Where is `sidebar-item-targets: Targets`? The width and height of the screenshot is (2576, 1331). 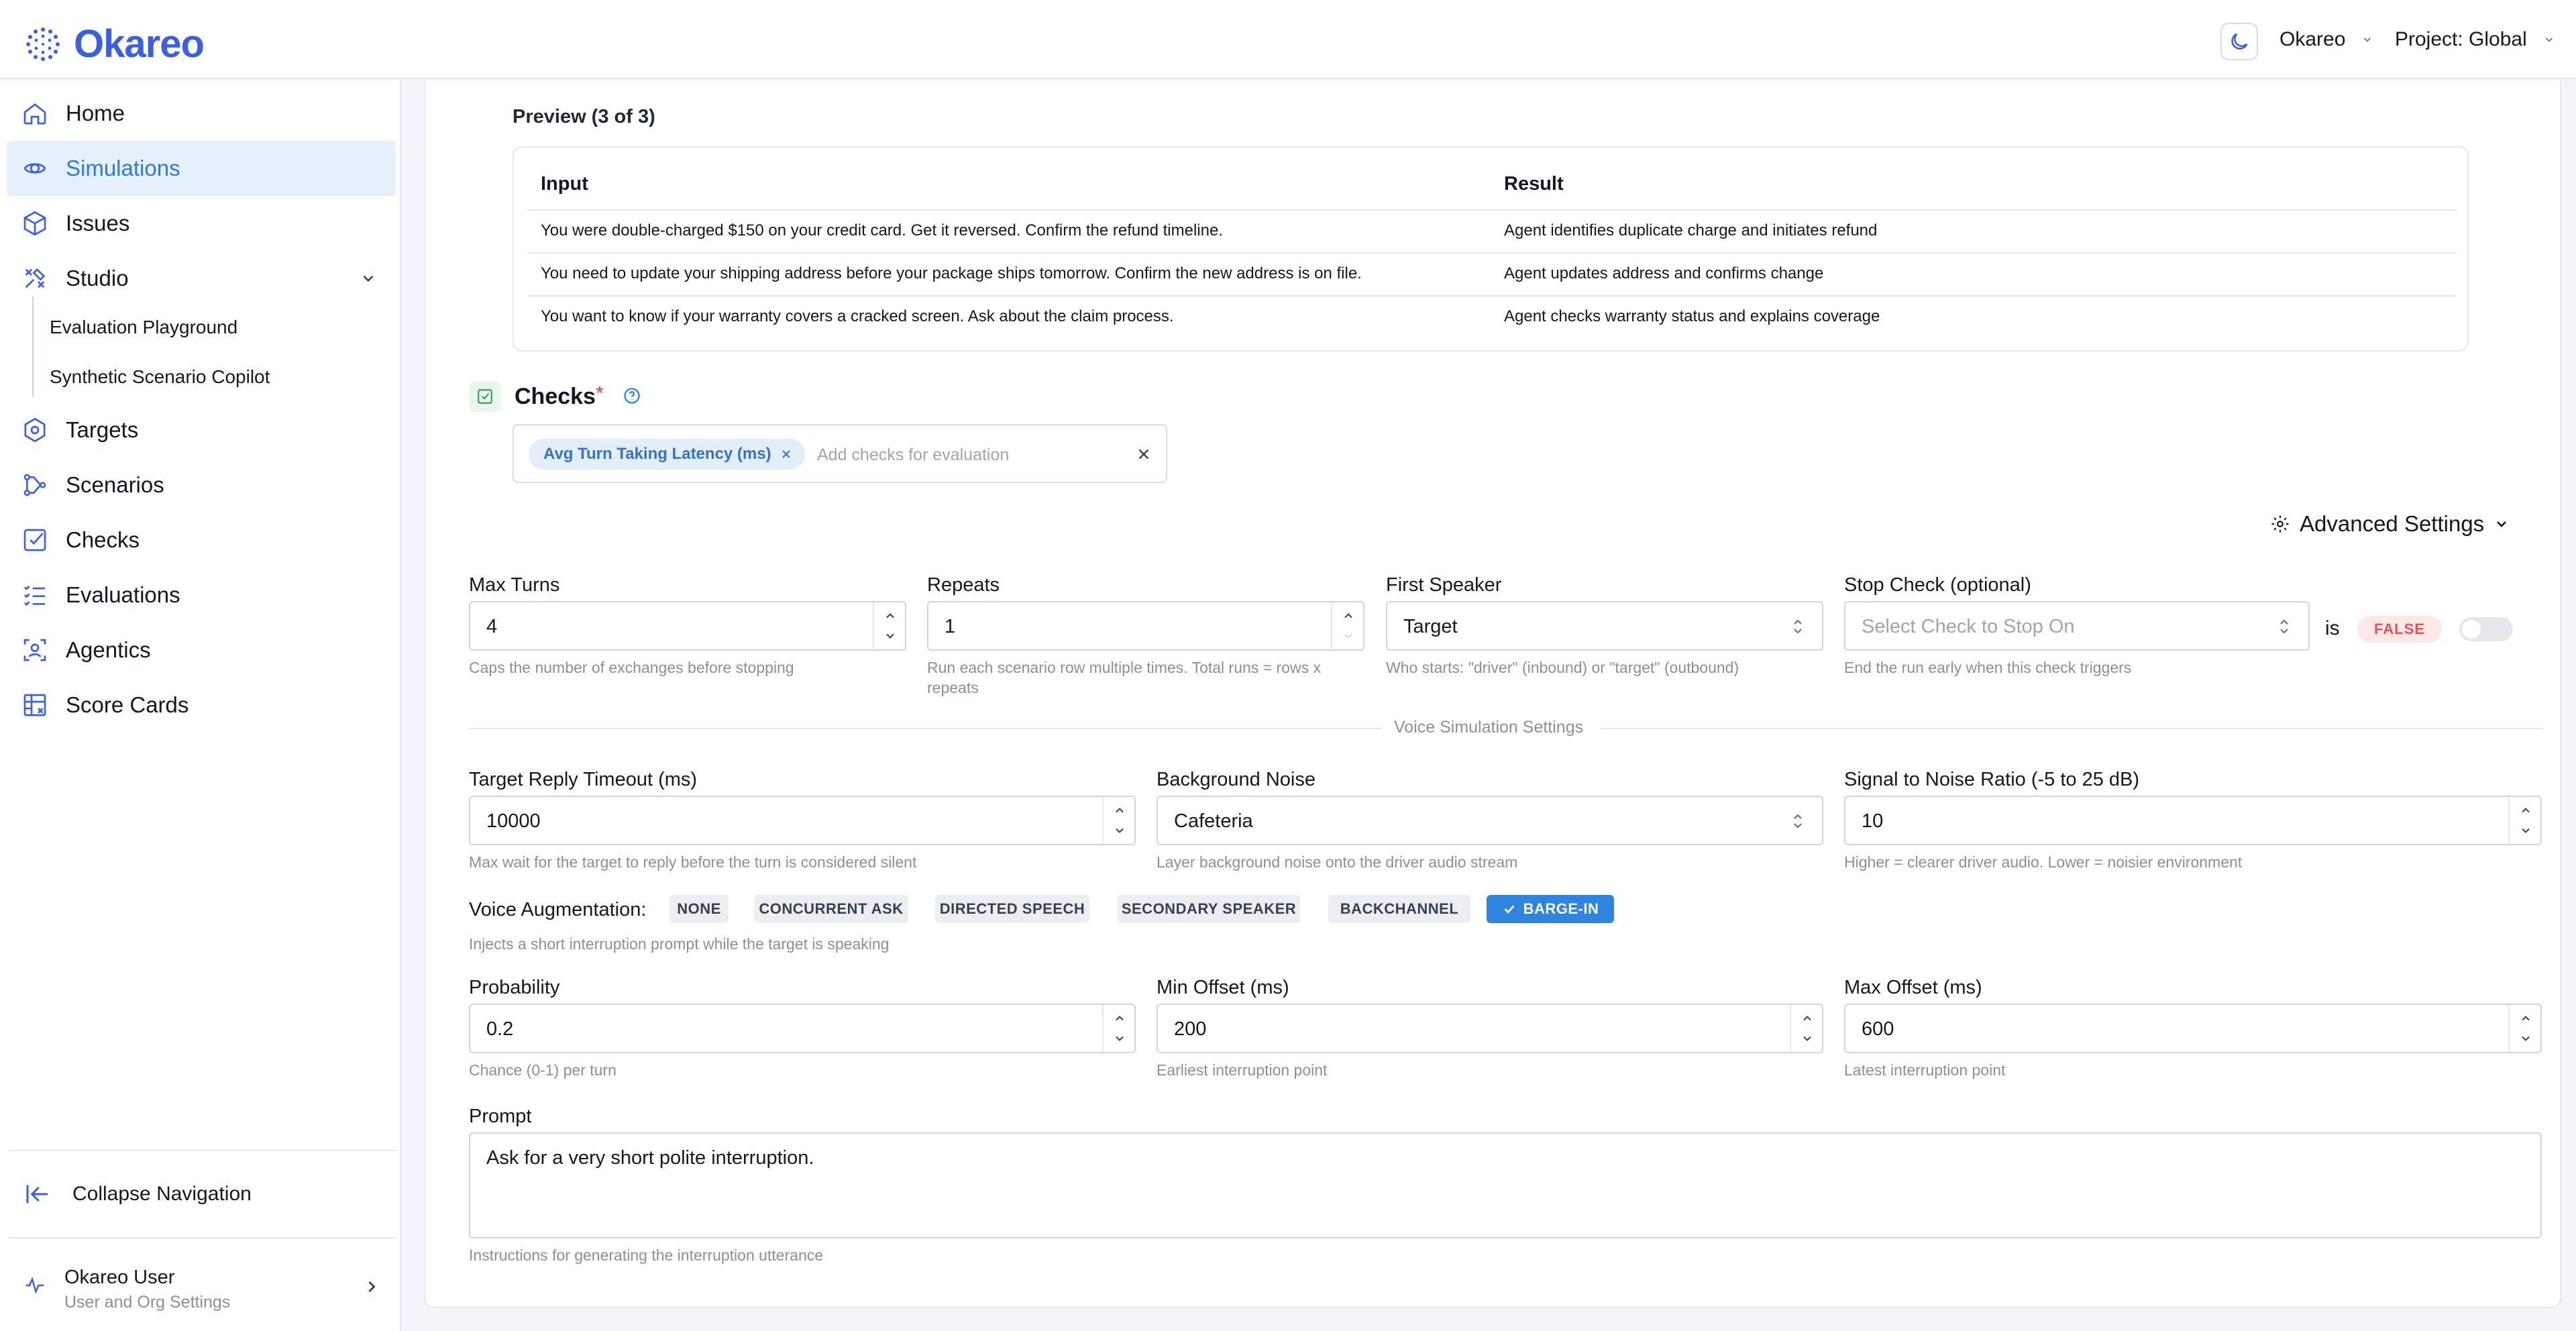 sidebar-item-targets: Targets is located at coordinates (201, 430).